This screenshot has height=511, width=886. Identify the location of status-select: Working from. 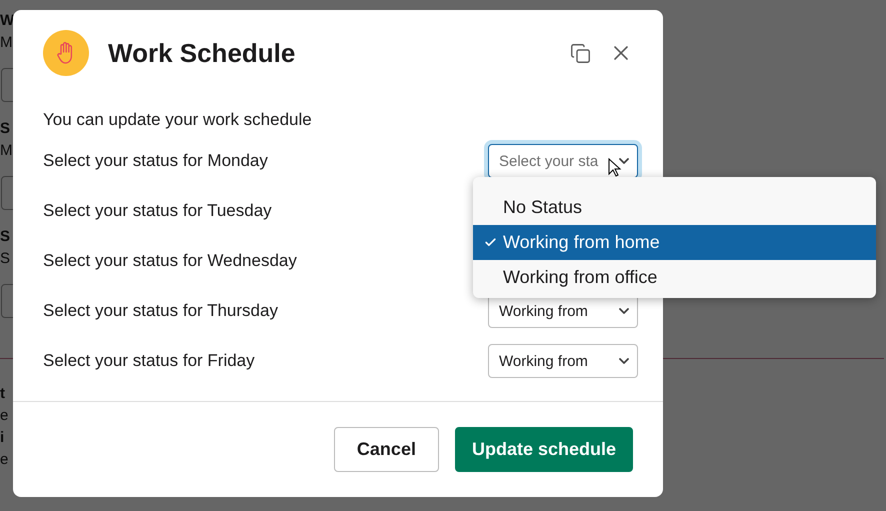
(563, 361).